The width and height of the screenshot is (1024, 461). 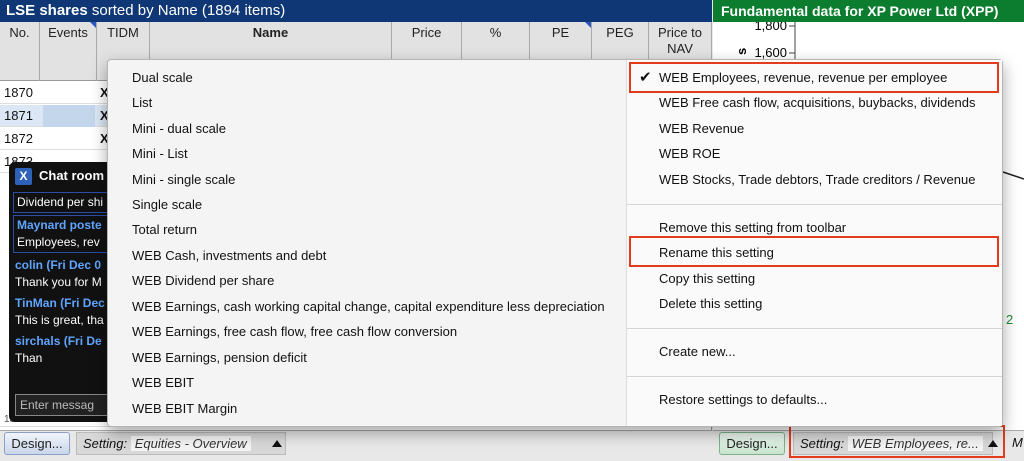 I want to click on row-number: 1871, so click(x=18, y=115).